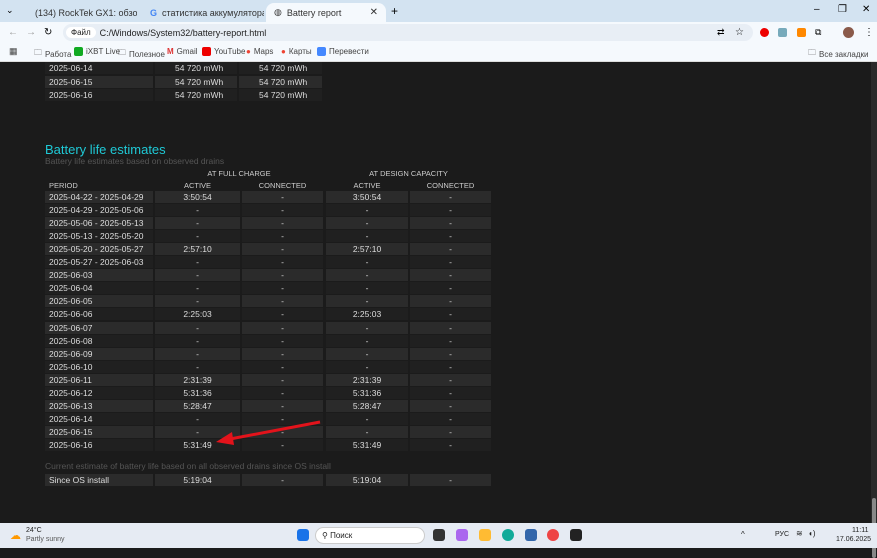 This screenshot has height=558, width=877. What do you see at coordinates (321, 51) in the screenshot?
I see `translate-icon` at bounding box center [321, 51].